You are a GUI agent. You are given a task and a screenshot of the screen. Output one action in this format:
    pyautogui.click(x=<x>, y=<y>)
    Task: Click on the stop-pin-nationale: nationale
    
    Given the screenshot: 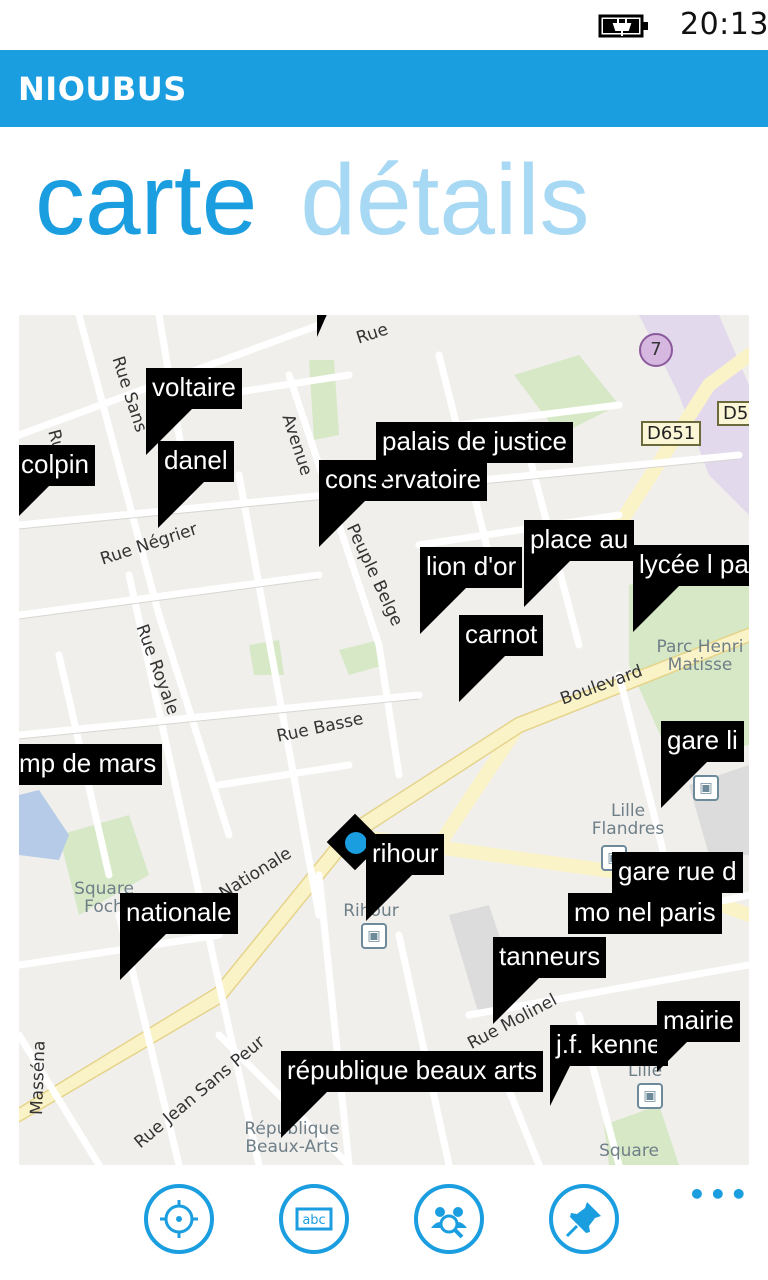 What is the action you would take?
    pyautogui.click(x=179, y=937)
    